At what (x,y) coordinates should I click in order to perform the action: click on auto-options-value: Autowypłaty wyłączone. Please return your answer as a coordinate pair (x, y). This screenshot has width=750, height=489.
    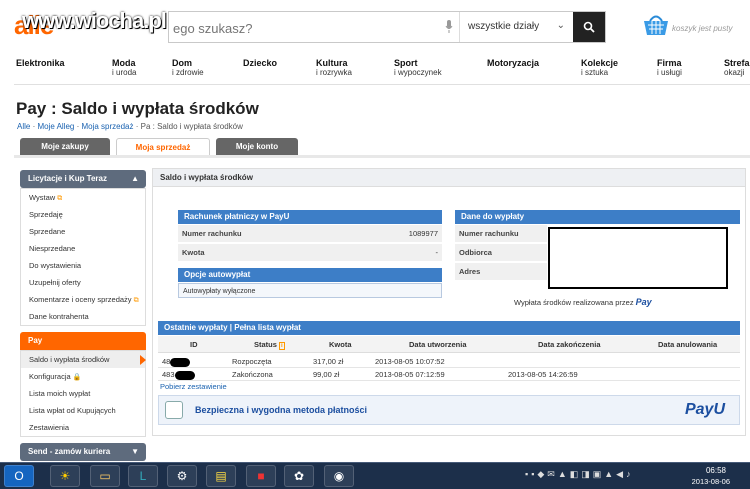
    Looking at the image, I should click on (219, 291).